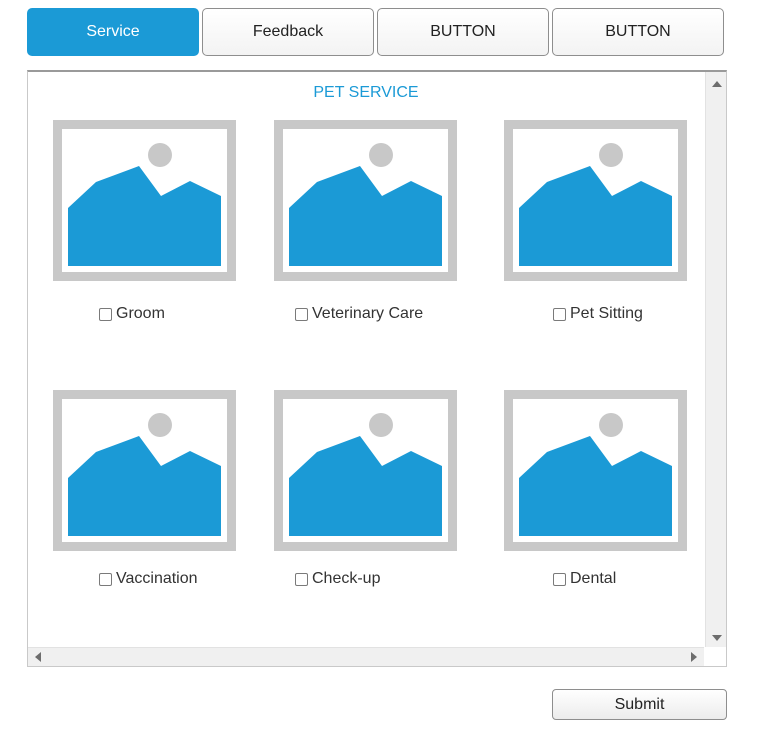 This screenshot has height=745, width=760. Describe the element at coordinates (301, 579) in the screenshot. I see `check-up-checkbox` at that location.